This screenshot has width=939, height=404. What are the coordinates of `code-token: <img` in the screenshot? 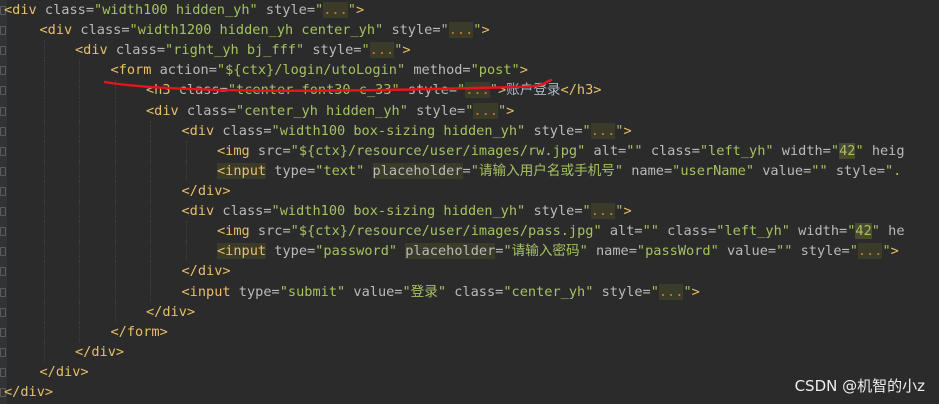 It's located at (237, 231).